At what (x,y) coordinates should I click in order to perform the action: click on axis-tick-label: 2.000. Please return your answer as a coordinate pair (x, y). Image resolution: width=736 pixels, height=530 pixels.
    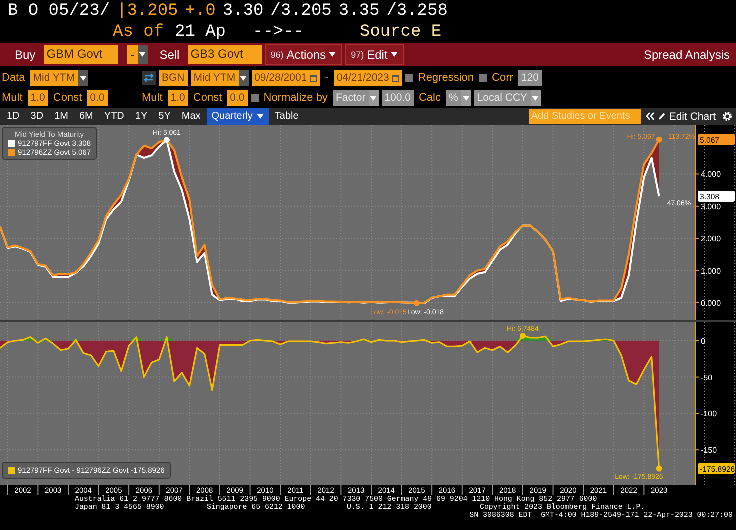
    Looking at the image, I should click on (711, 239).